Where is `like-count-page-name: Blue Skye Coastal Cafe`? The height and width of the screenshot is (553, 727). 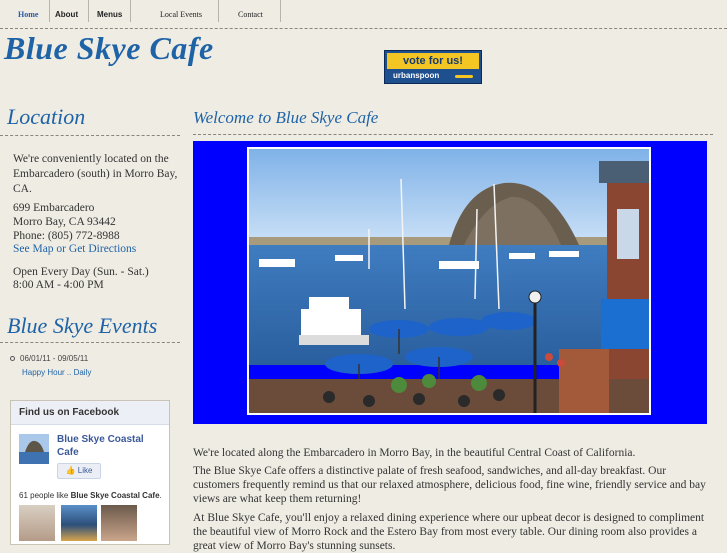 like-count-page-name: Blue Skye Coastal Cafe is located at coordinates (115, 495).